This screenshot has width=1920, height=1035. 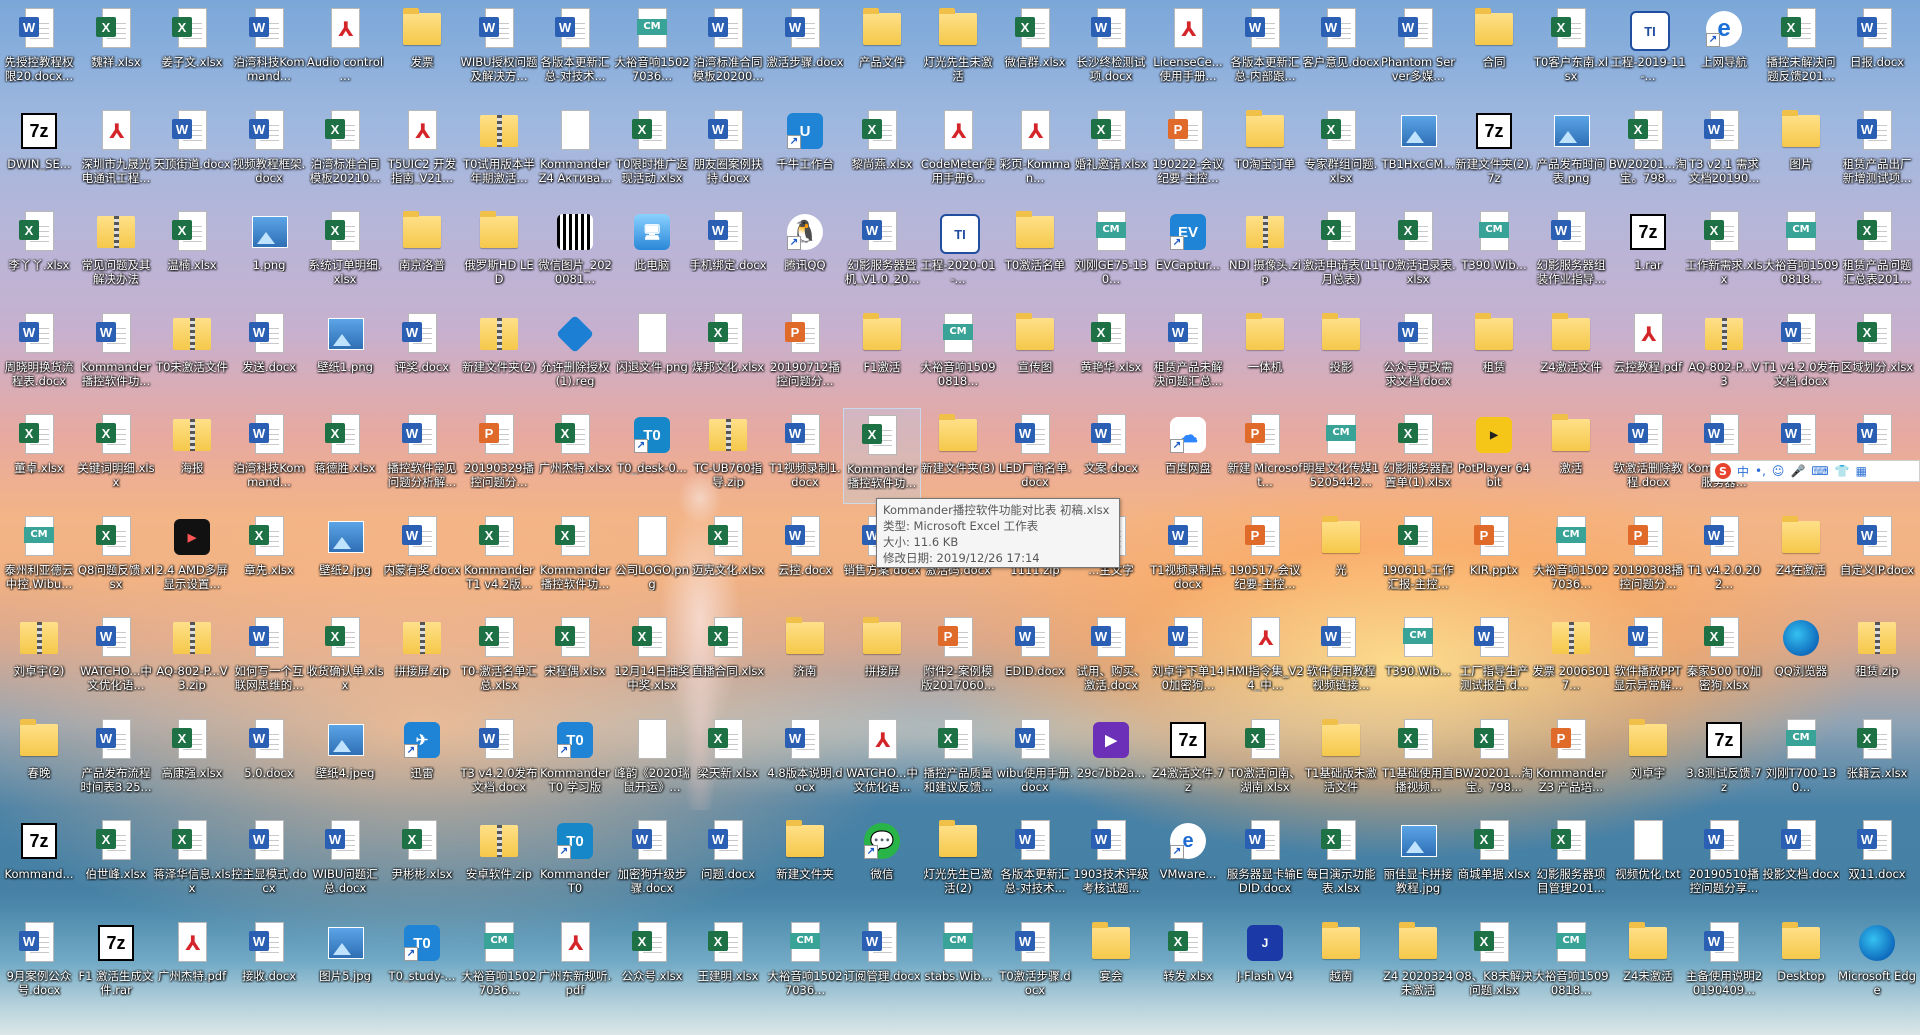 I want to click on desktop-icon: W 软激活删除教程.docx, so click(x=1648, y=456).